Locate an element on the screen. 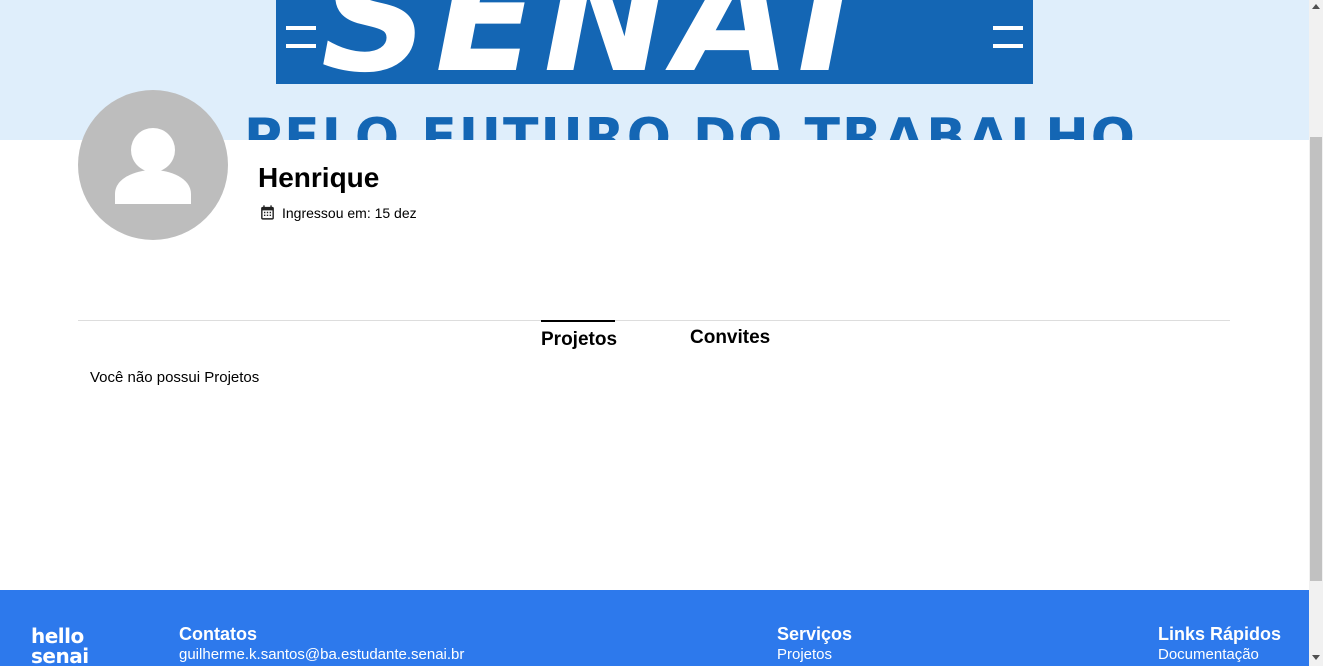  footer-servicos-title: Serviços is located at coordinates (815, 634).